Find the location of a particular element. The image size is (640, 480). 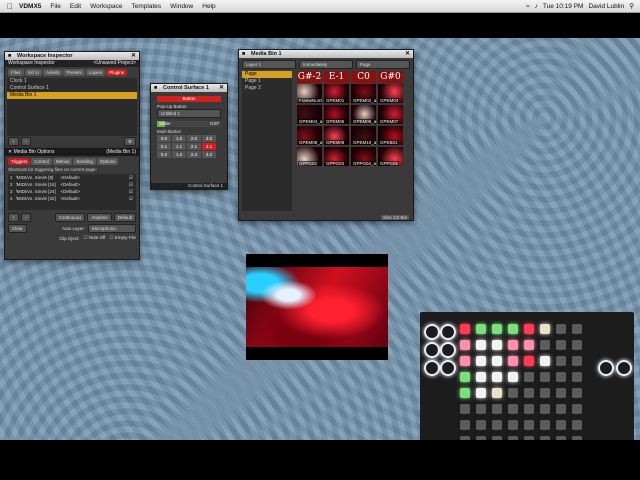

table-row: 4/MIDI/vn. Sinvle [32] <Default> ☑ is located at coordinates (72, 198).